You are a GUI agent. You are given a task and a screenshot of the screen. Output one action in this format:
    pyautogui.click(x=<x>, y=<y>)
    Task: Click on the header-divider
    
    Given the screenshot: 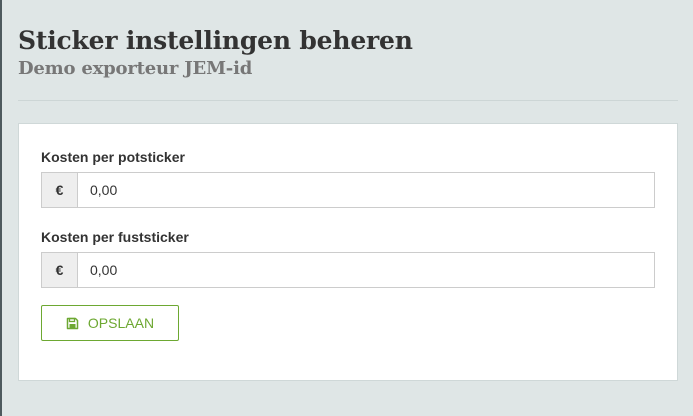 What is the action you would take?
    pyautogui.click(x=348, y=100)
    